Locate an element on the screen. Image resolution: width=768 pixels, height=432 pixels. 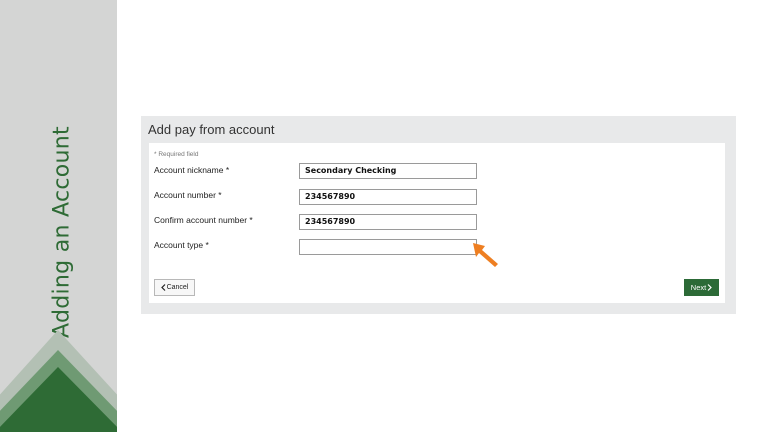
confirm-account-number-label: Confirm account number * is located at coordinates (203, 220).